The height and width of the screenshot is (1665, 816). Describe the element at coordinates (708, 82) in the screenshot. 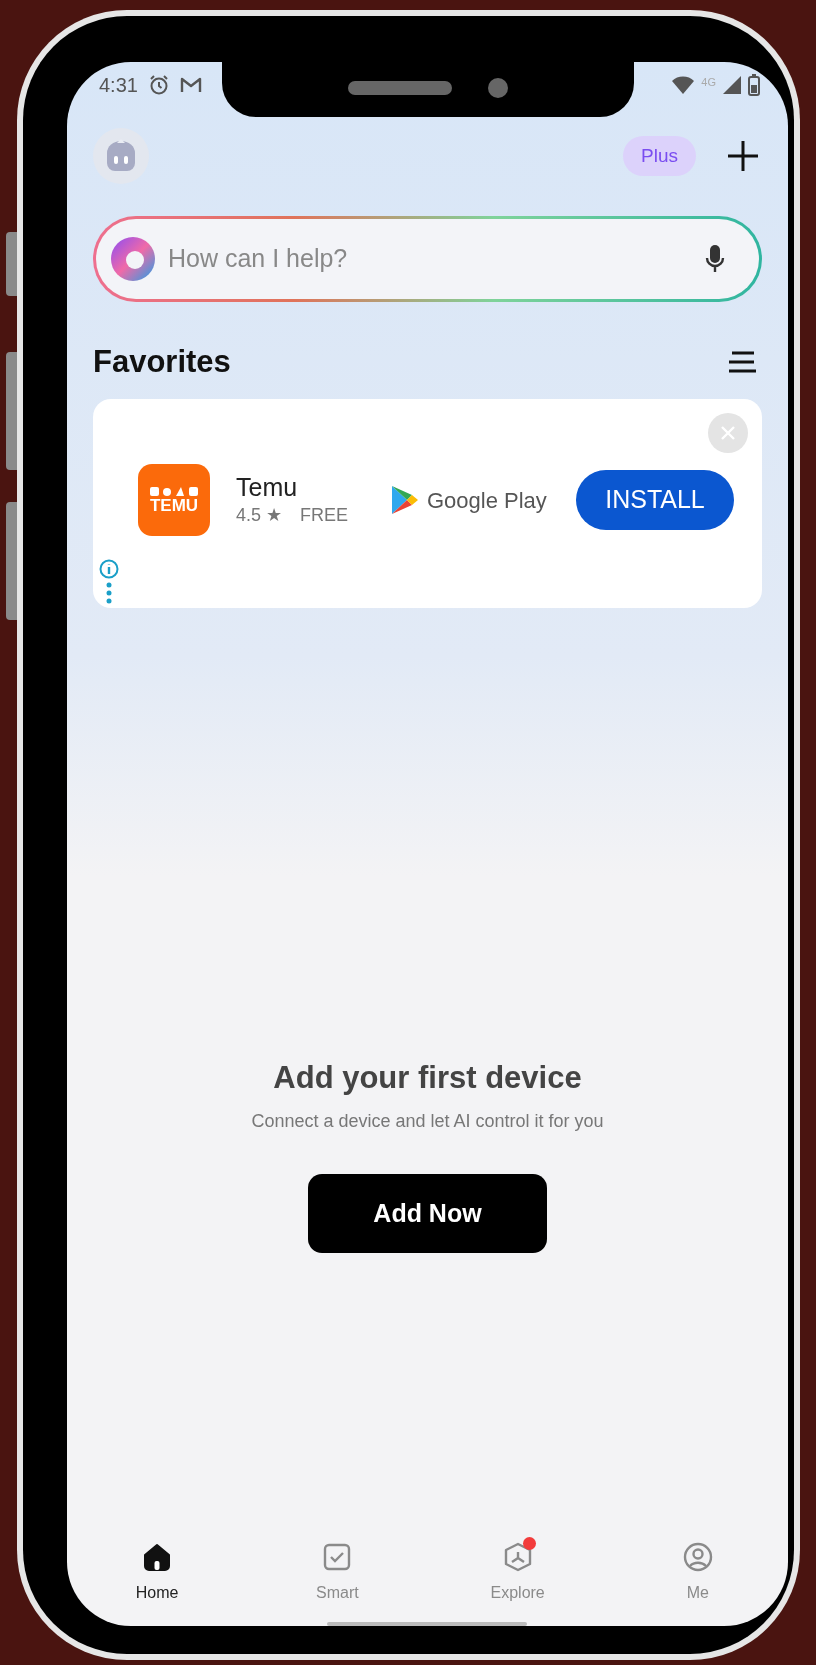

I see `network-type: 4G` at that location.